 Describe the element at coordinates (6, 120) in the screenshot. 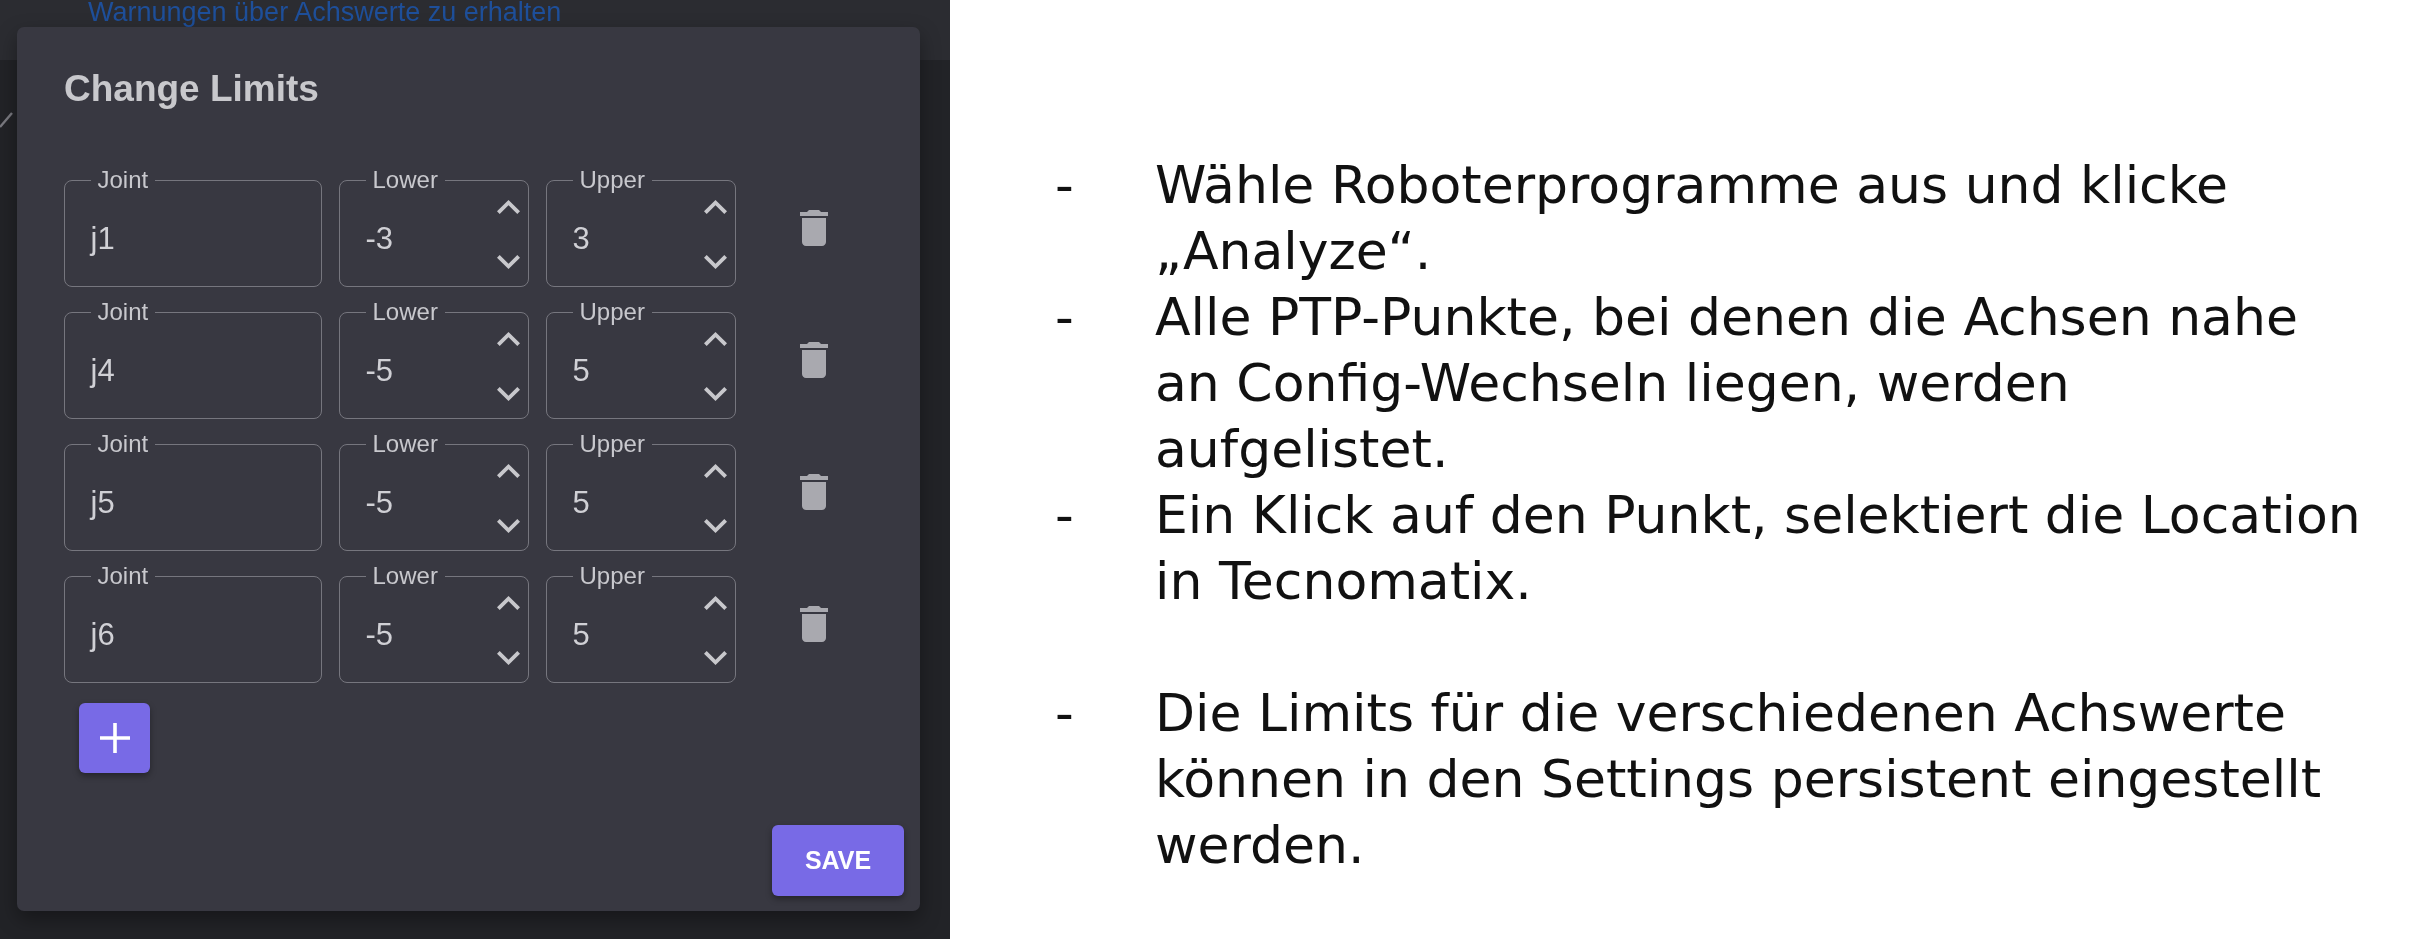

I see `check-icon` at that location.